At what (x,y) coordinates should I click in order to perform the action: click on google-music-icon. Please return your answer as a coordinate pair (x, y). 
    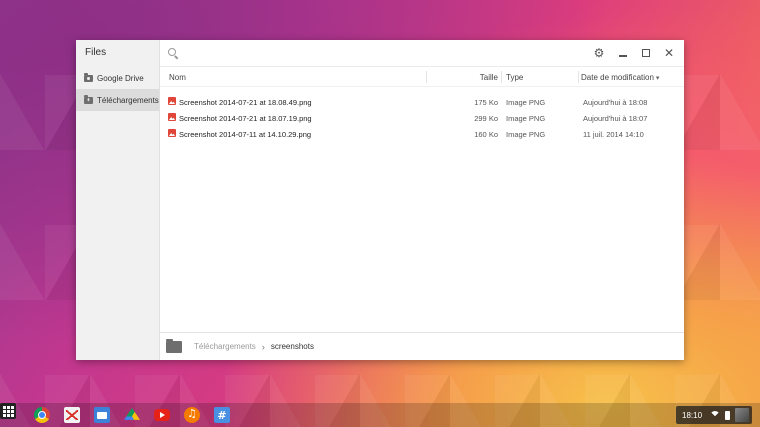
    Looking at the image, I should click on (192, 415).